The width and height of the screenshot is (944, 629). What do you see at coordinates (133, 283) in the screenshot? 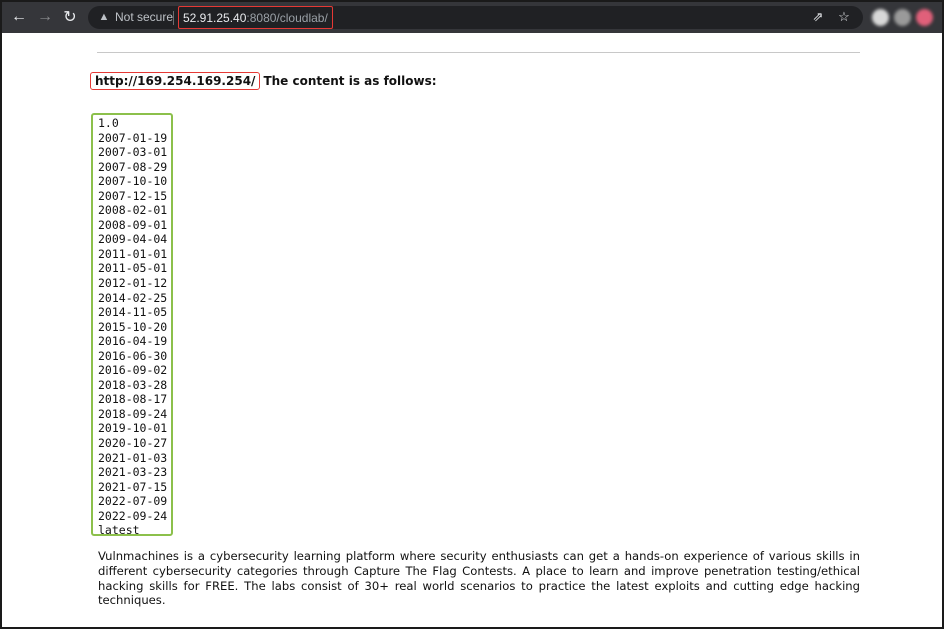
I see `list-item: 2012-01-12` at bounding box center [133, 283].